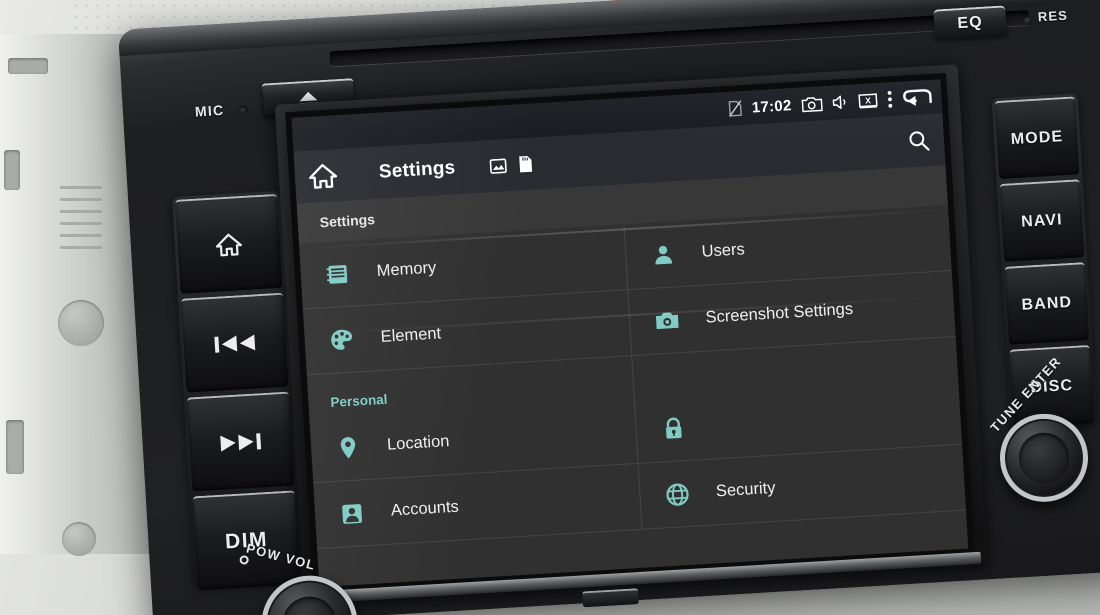 The width and height of the screenshot is (1100, 615). Describe the element at coordinates (772, 106) in the screenshot. I see `status-bar-clock: 17:02` at that location.